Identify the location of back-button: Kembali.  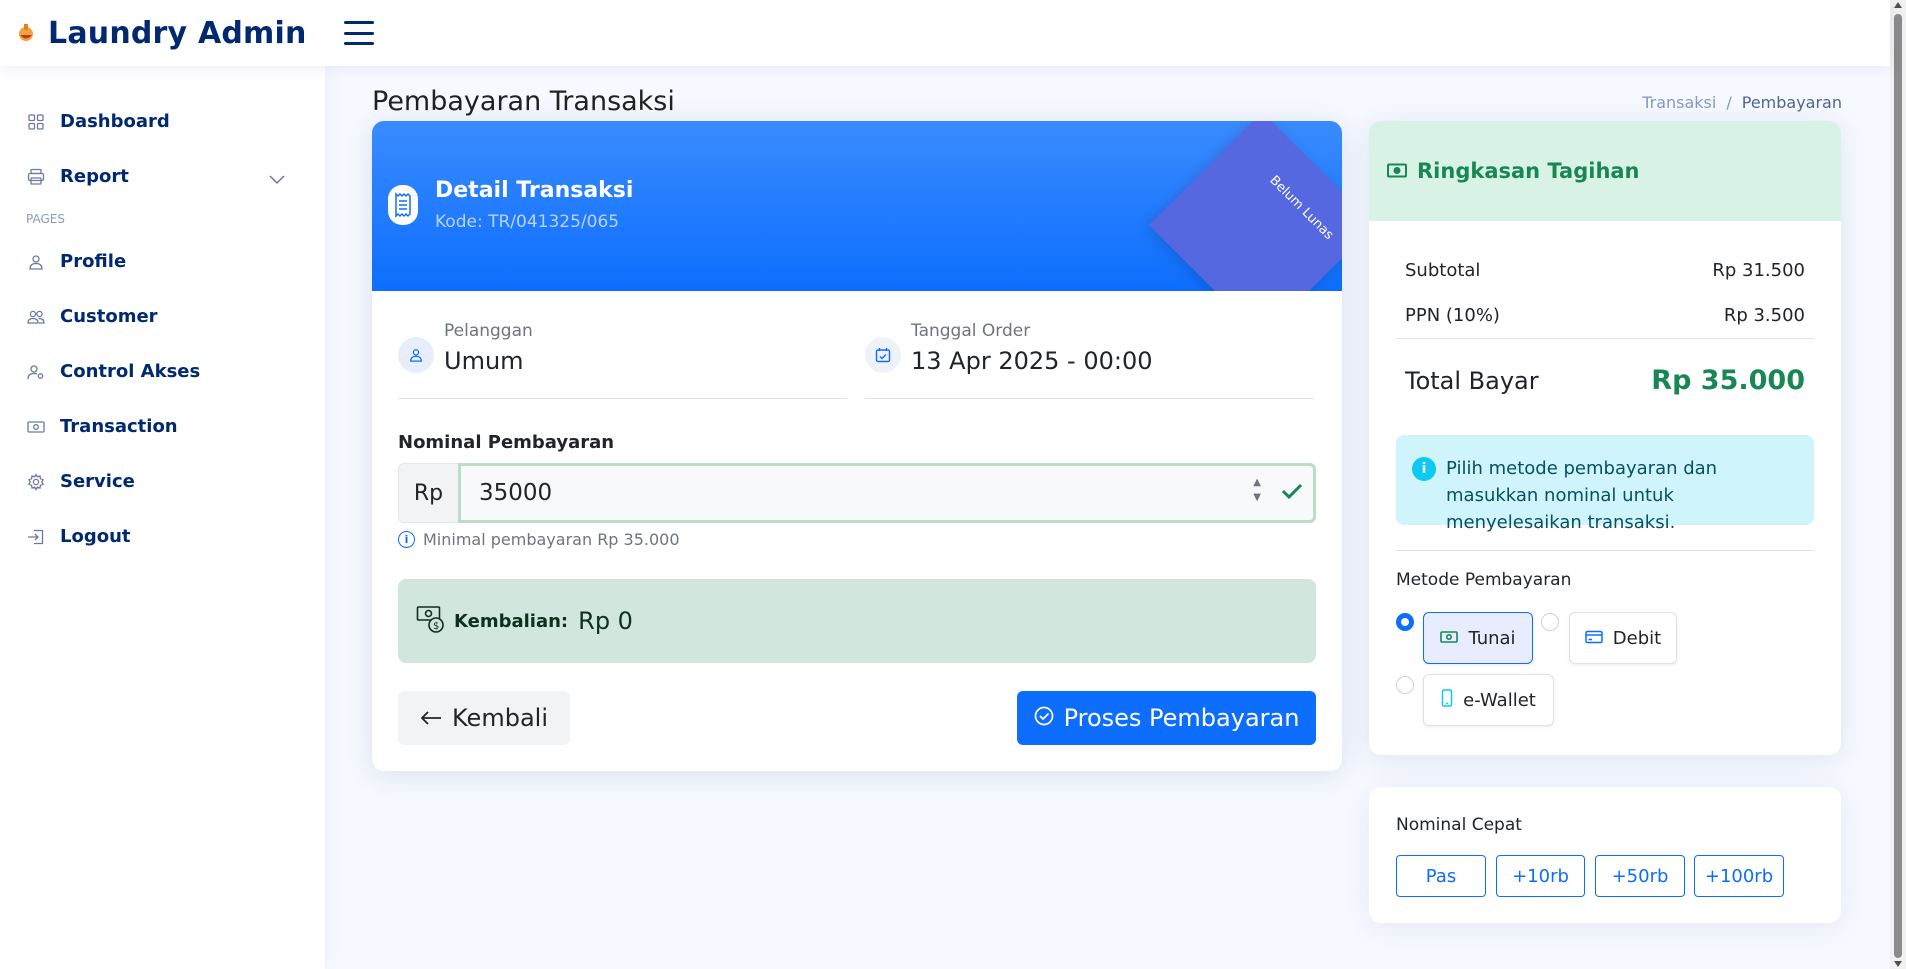
(484, 718).